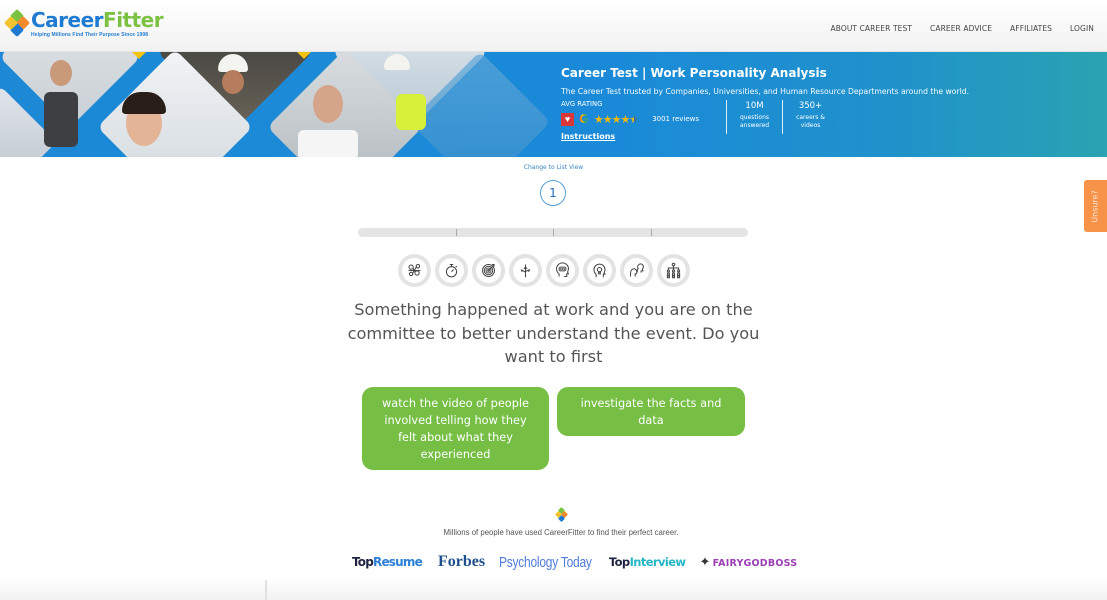 The image size is (1107, 600). I want to click on question-number-badge: 1, so click(553, 193).